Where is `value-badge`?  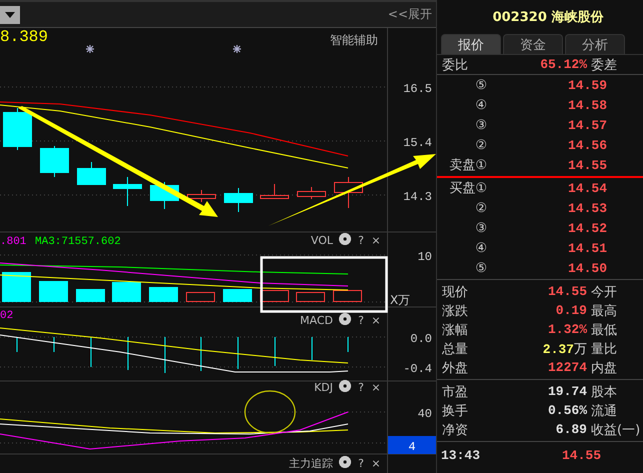
value-badge is located at coordinates (412, 445).